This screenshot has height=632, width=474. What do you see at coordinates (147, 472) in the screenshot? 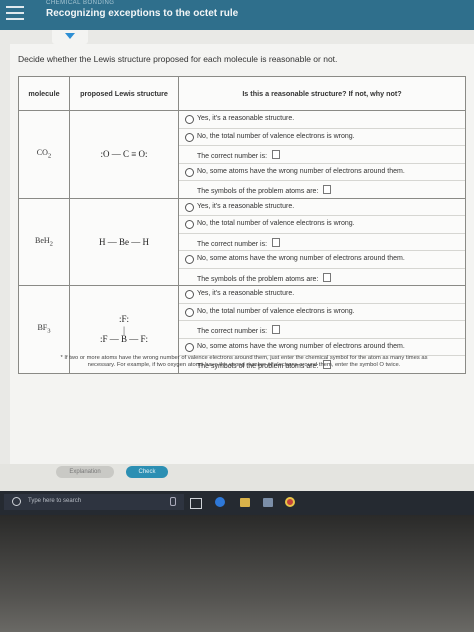
I see `check-button: Check` at bounding box center [147, 472].